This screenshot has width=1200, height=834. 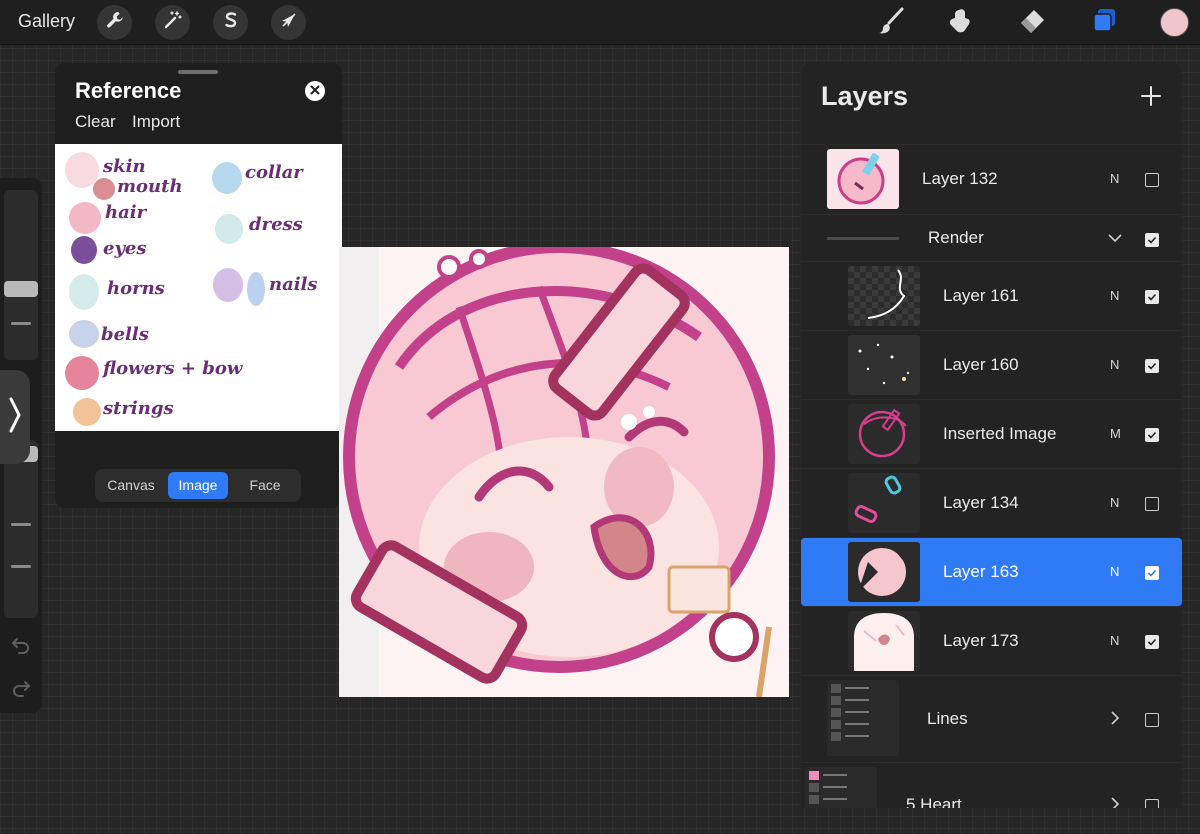 I want to click on ref-label-bells: bells, so click(x=125, y=334).